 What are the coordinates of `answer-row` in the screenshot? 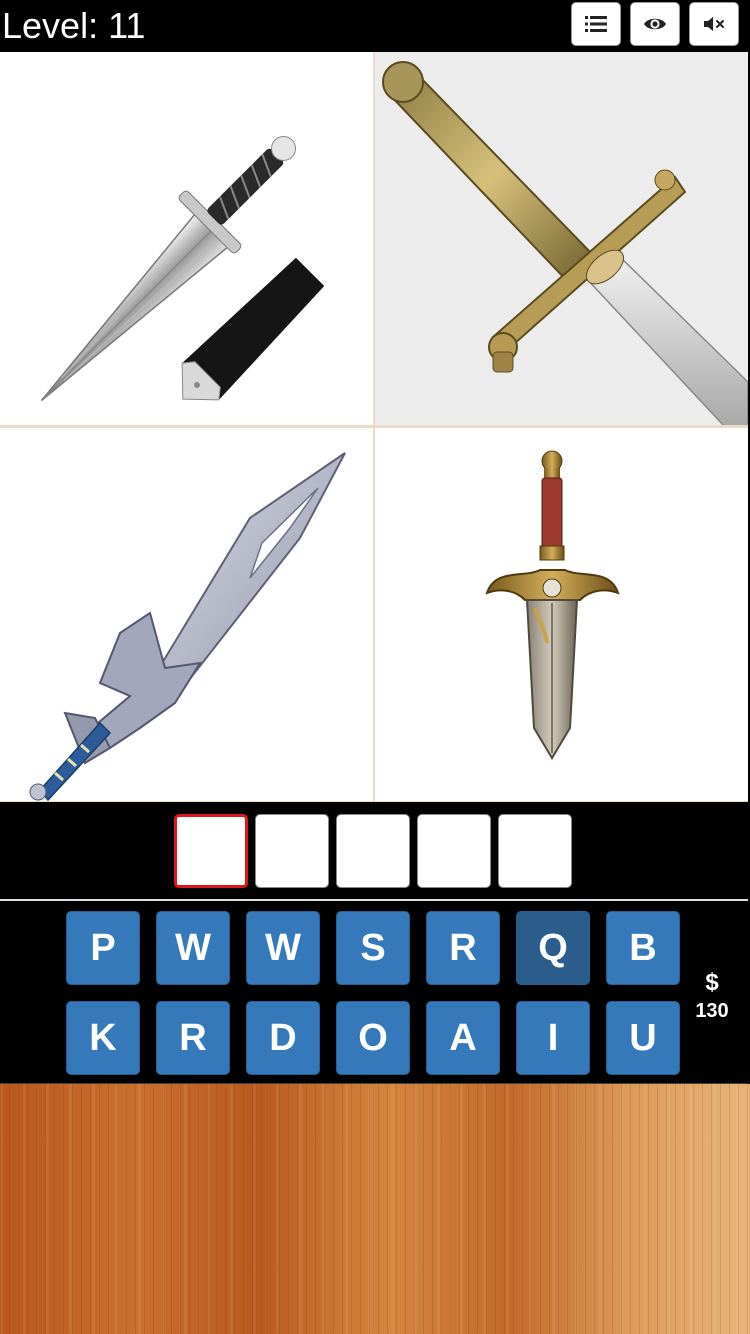 It's located at (374, 851).